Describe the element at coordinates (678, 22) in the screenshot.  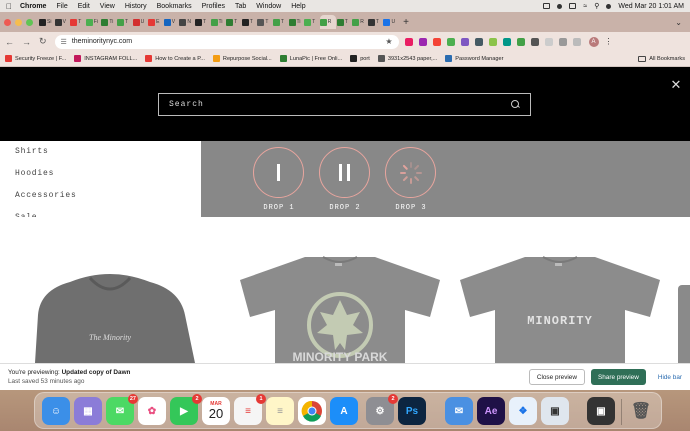
I see `tab-search-icon: ⌄` at that location.